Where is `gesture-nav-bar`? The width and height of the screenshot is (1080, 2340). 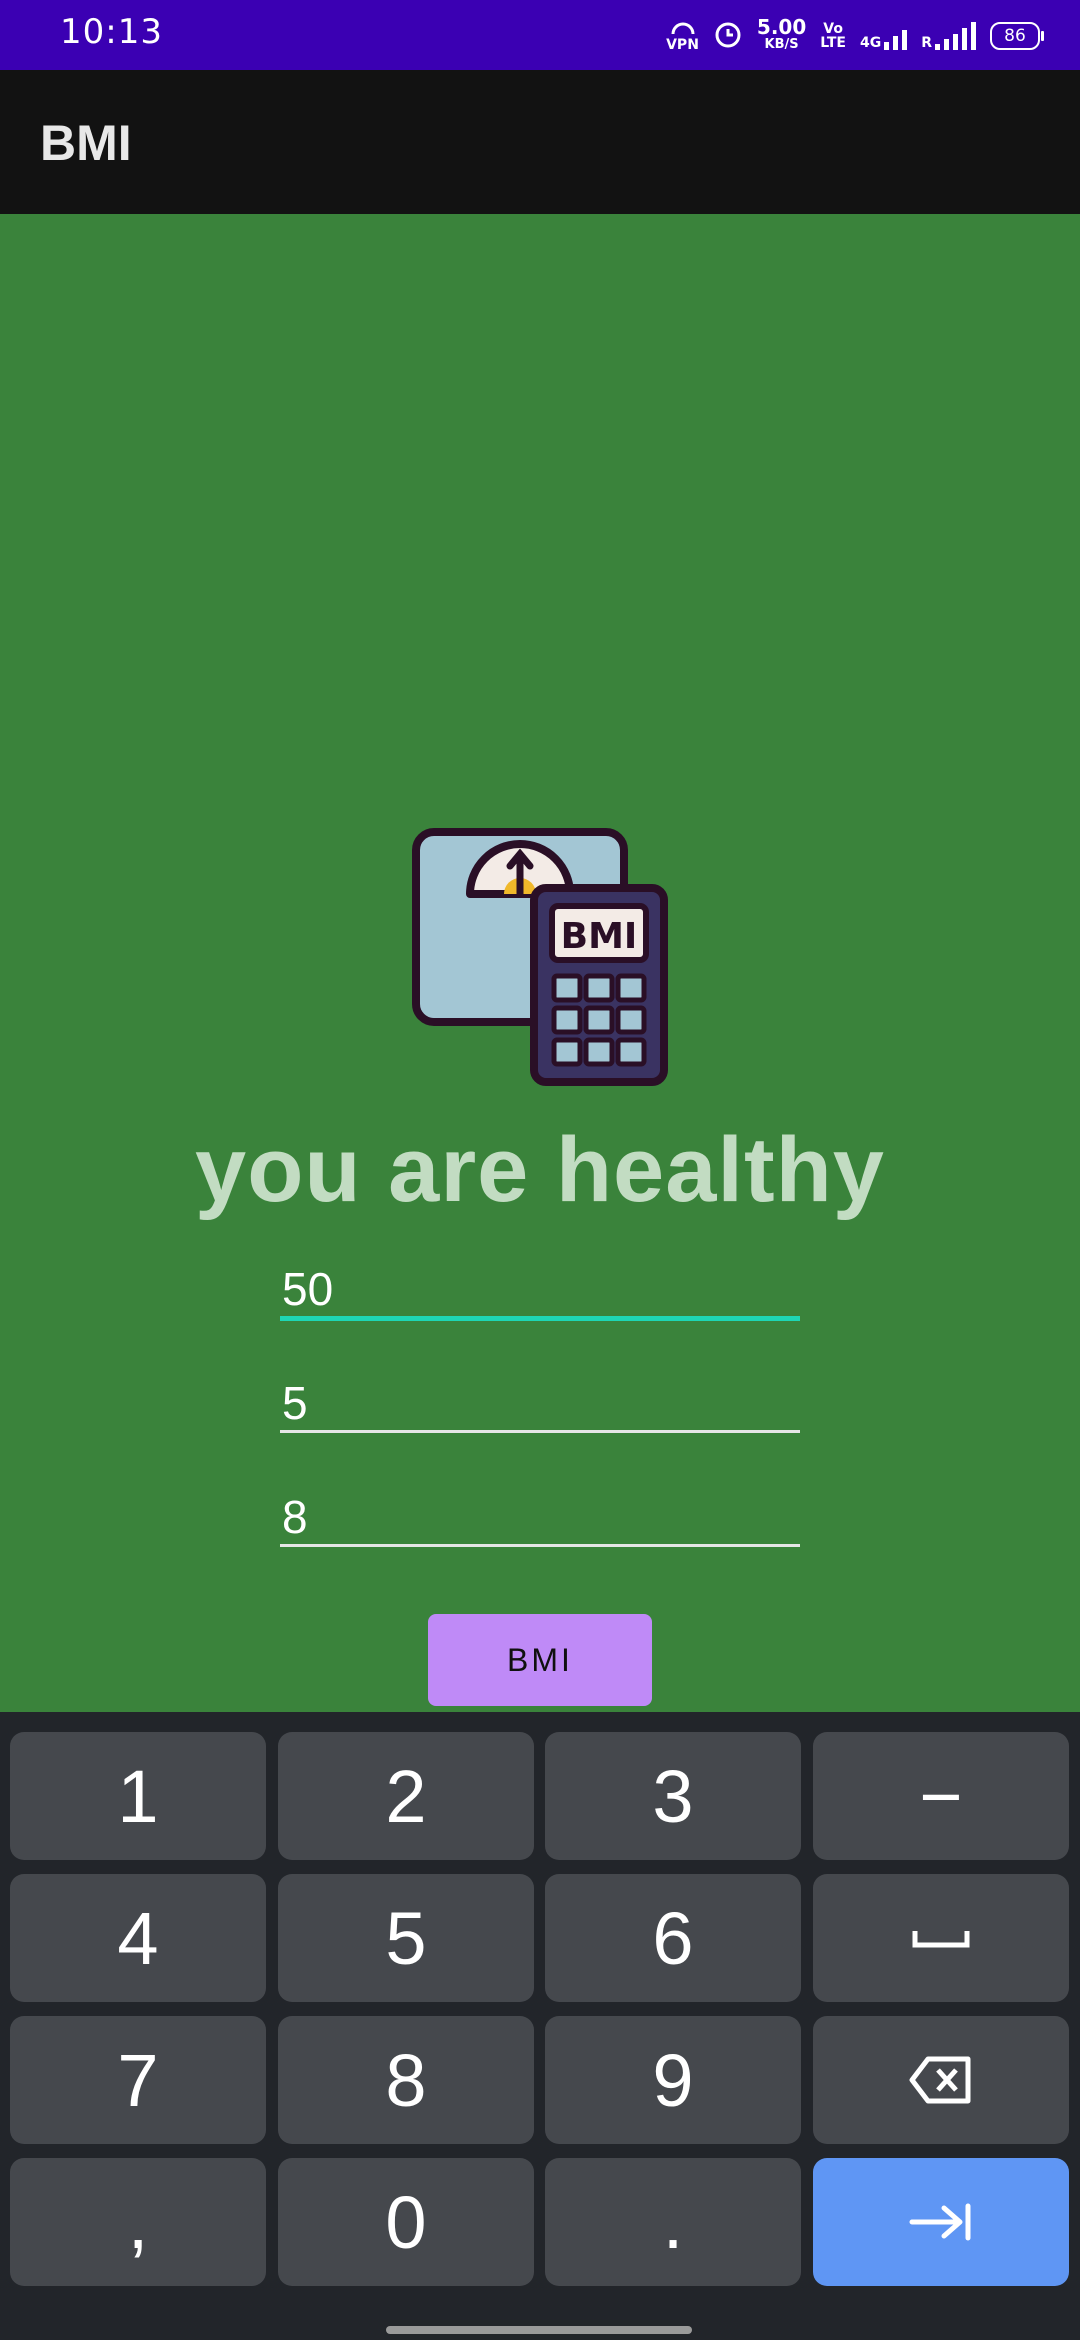 gesture-nav-bar is located at coordinates (539, 2330).